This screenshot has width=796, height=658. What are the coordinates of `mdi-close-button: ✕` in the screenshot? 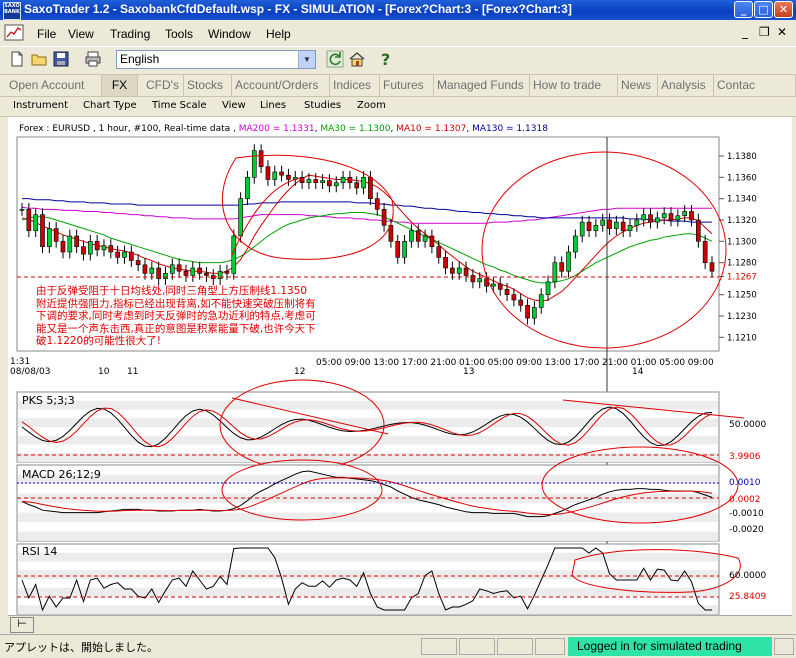 It's located at (782, 32).